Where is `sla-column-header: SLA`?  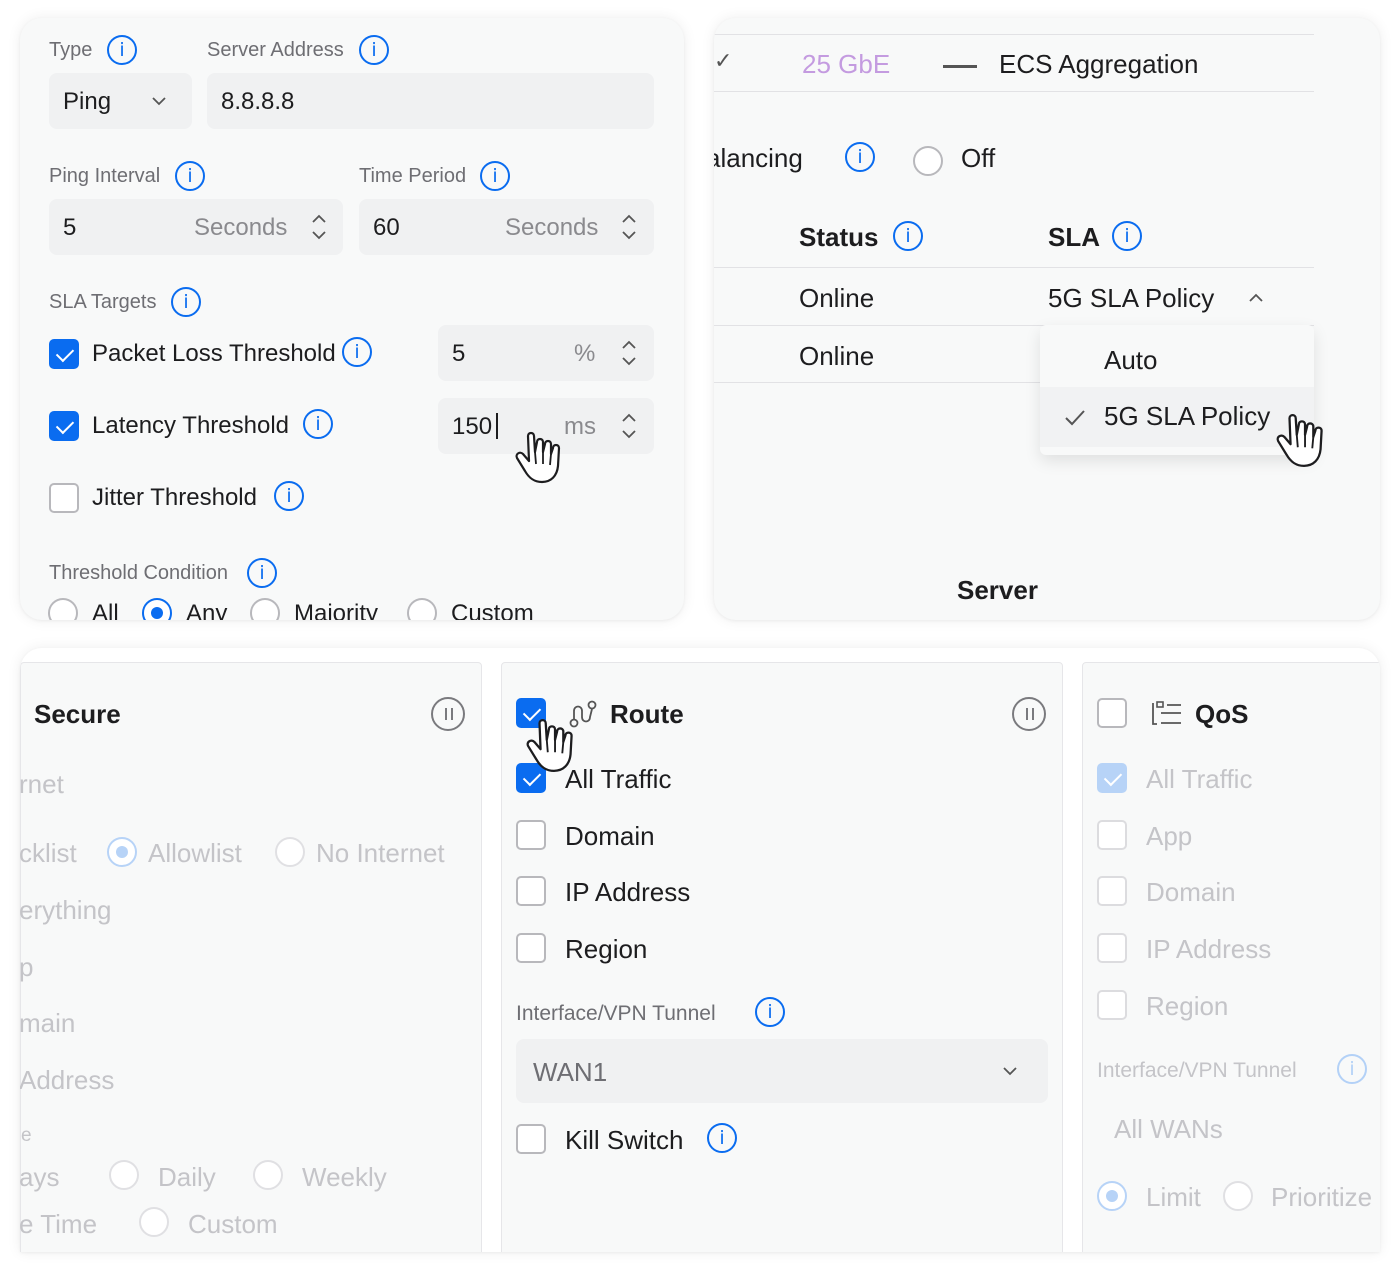
sla-column-header: SLA is located at coordinates (1074, 237).